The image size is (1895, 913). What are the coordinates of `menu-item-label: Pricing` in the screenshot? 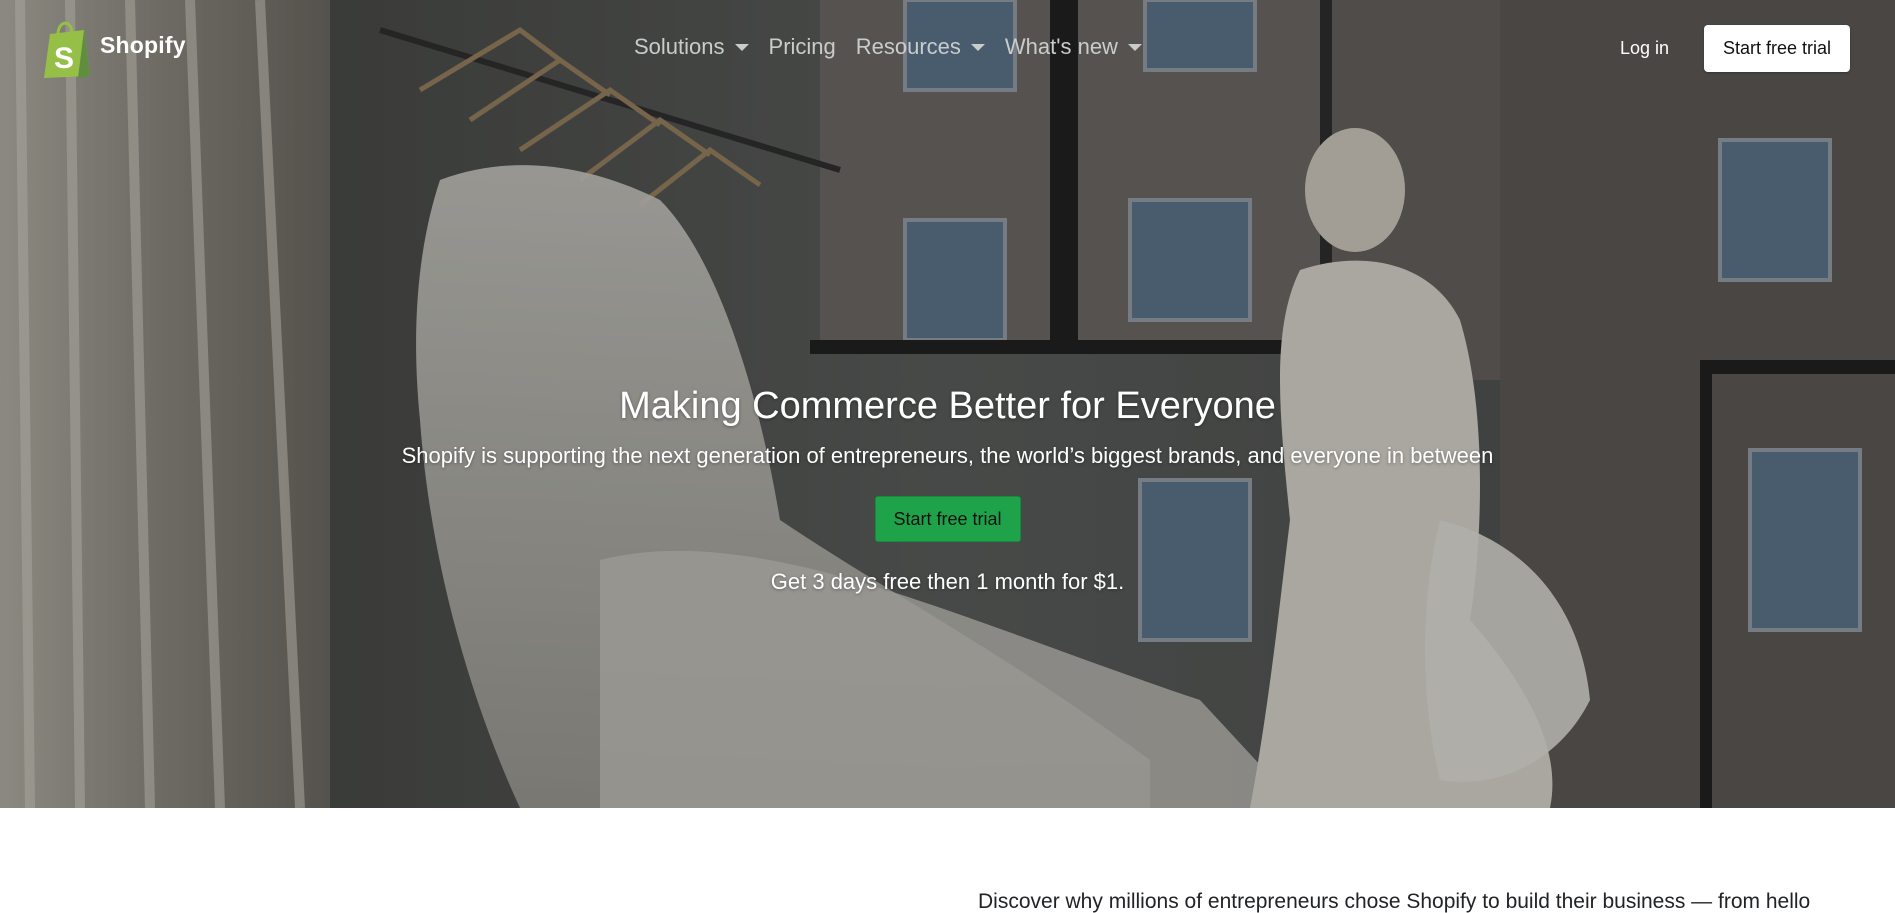 It's located at (802, 46).